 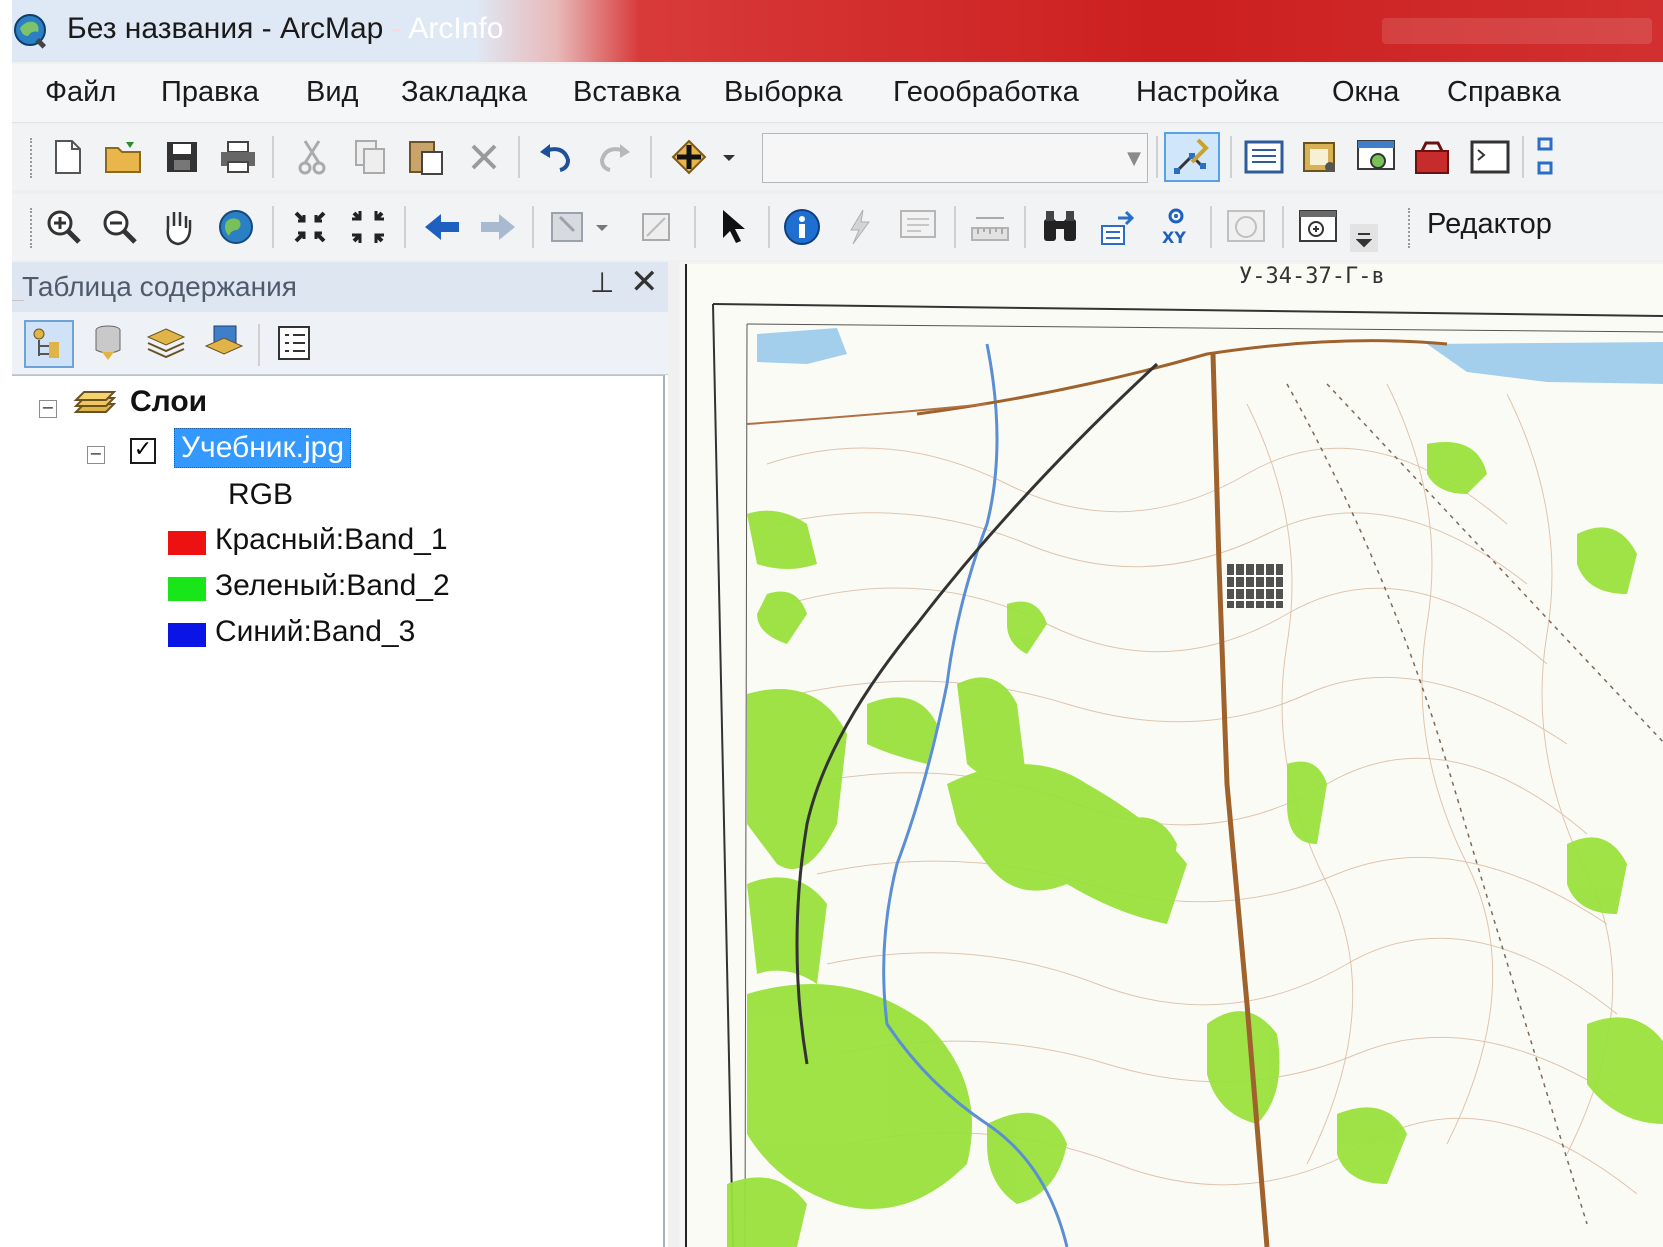 I want to click on chevron-down-icon: ▼, so click(x=1134, y=158).